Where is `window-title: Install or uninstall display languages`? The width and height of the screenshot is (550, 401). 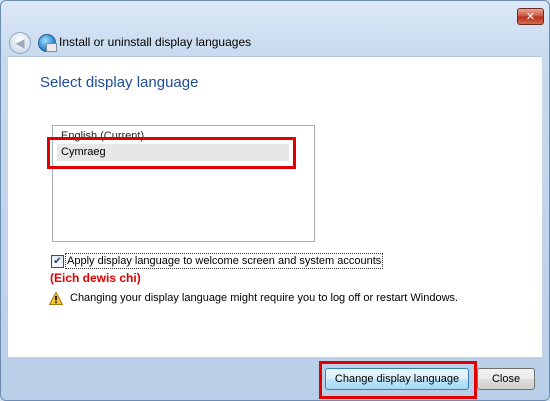
window-title: Install or uninstall display languages is located at coordinates (155, 42).